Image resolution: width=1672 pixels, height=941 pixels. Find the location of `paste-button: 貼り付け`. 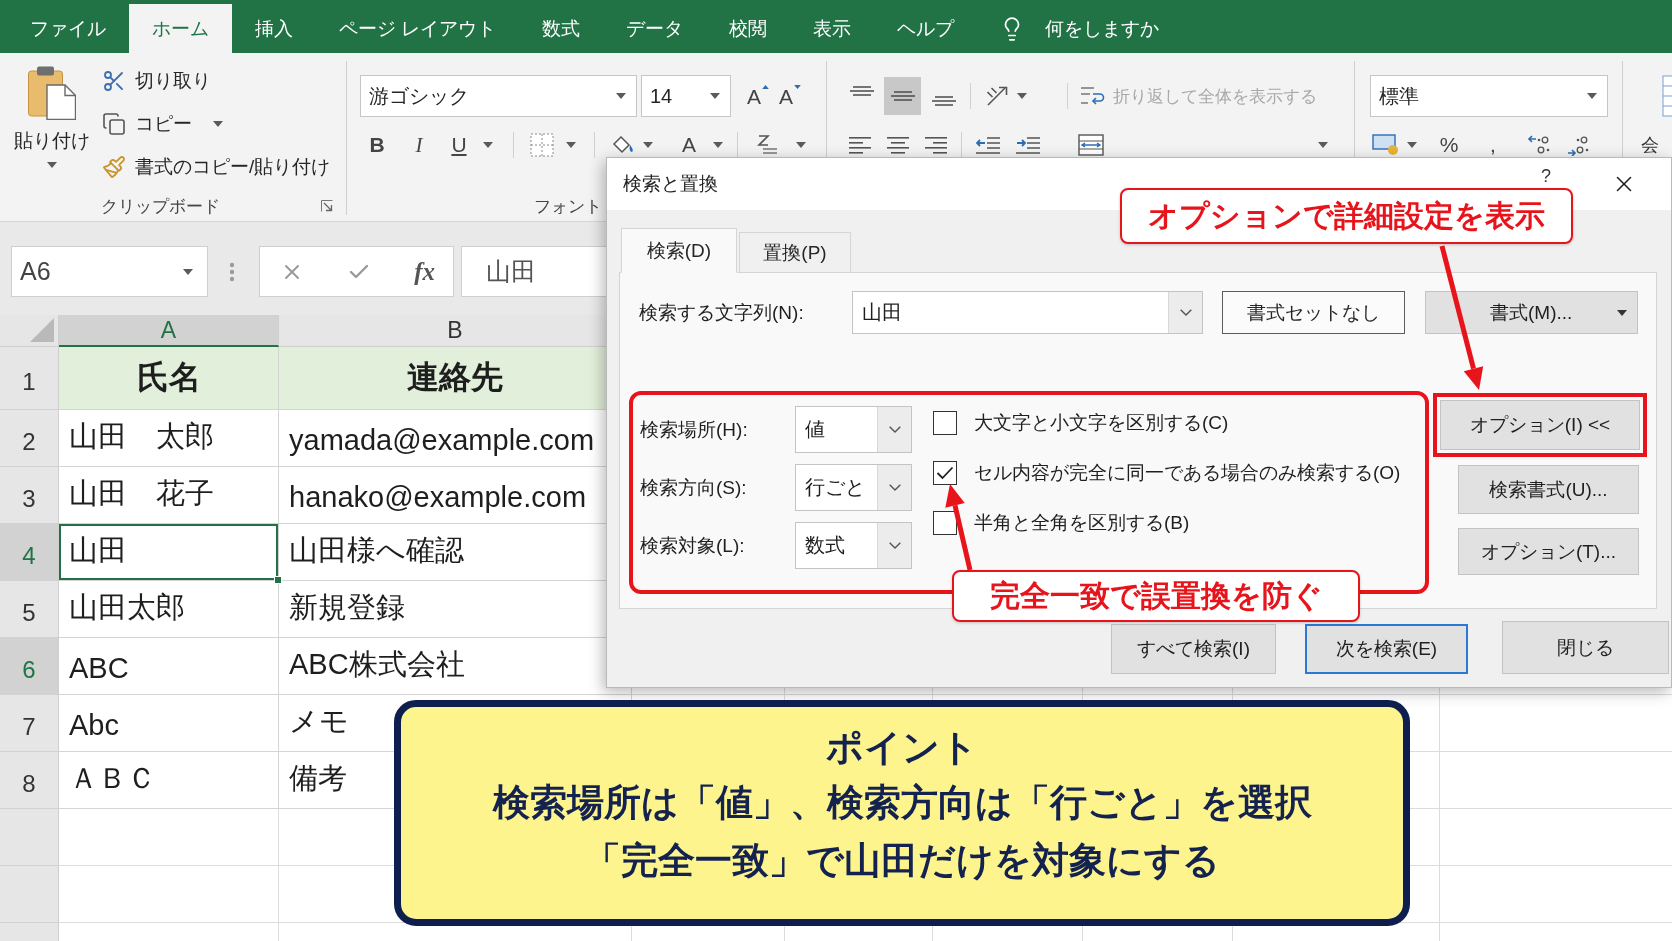

paste-button: 貼り付け is located at coordinates (52, 124).